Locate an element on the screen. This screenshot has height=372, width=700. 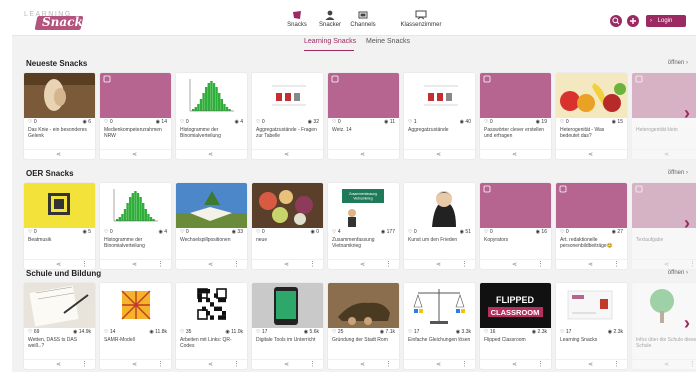
snack-card: ♡ 0 ◉ 11 Wetz. 14 ⋖ is located at coordinates (363, 116).